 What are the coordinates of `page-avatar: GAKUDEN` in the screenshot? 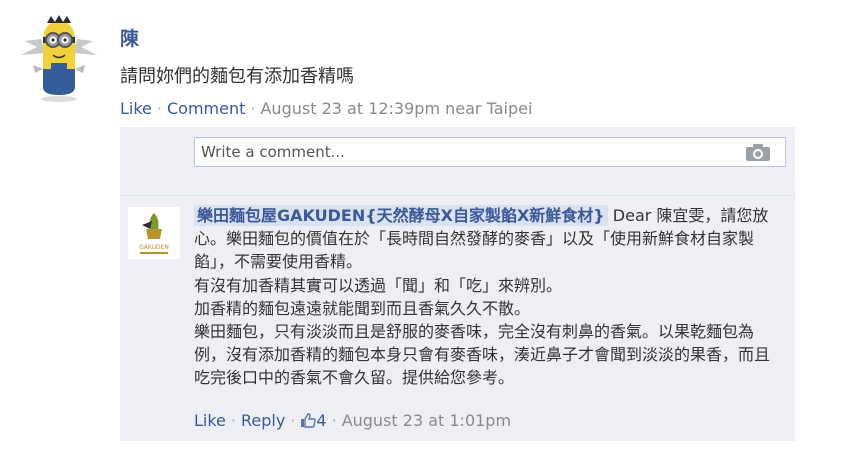 It's located at (154, 233).